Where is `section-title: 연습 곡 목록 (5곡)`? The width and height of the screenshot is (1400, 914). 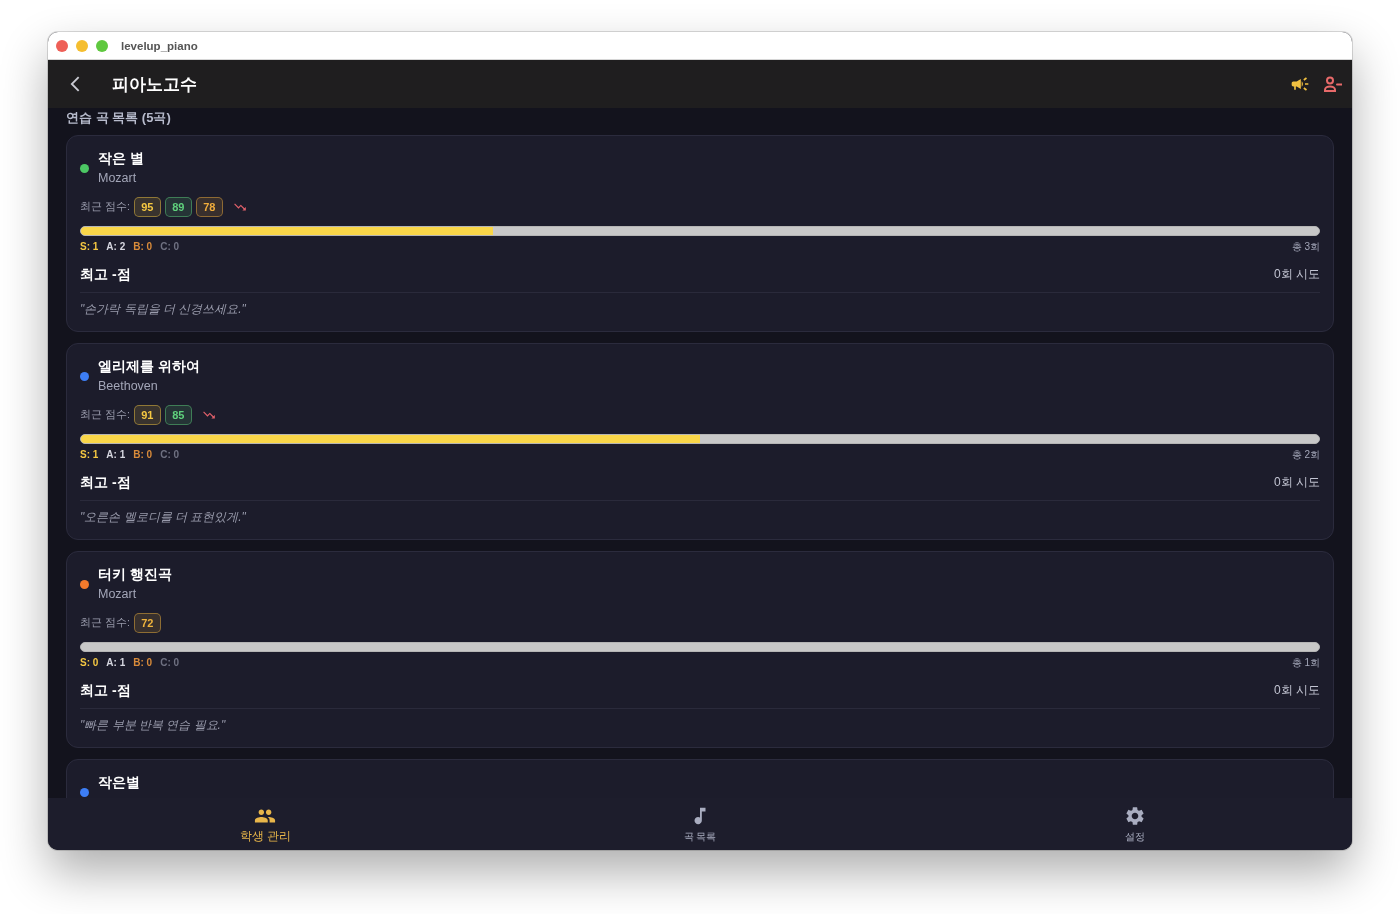 section-title: 연습 곡 목록 (5곡) is located at coordinates (119, 118).